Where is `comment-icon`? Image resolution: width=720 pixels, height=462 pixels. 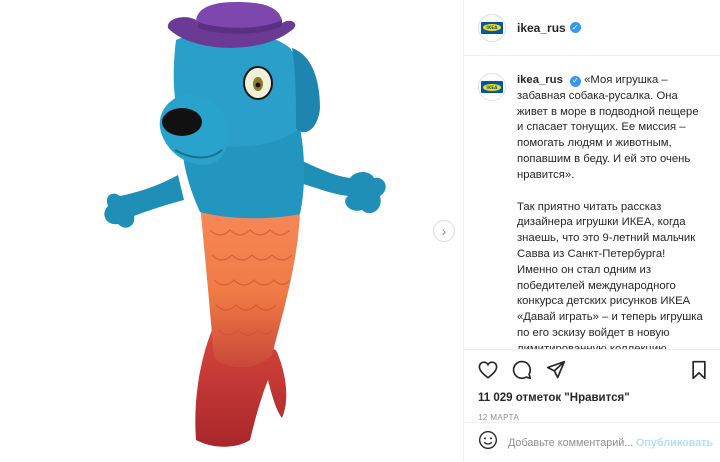
comment-icon is located at coordinates (522, 370).